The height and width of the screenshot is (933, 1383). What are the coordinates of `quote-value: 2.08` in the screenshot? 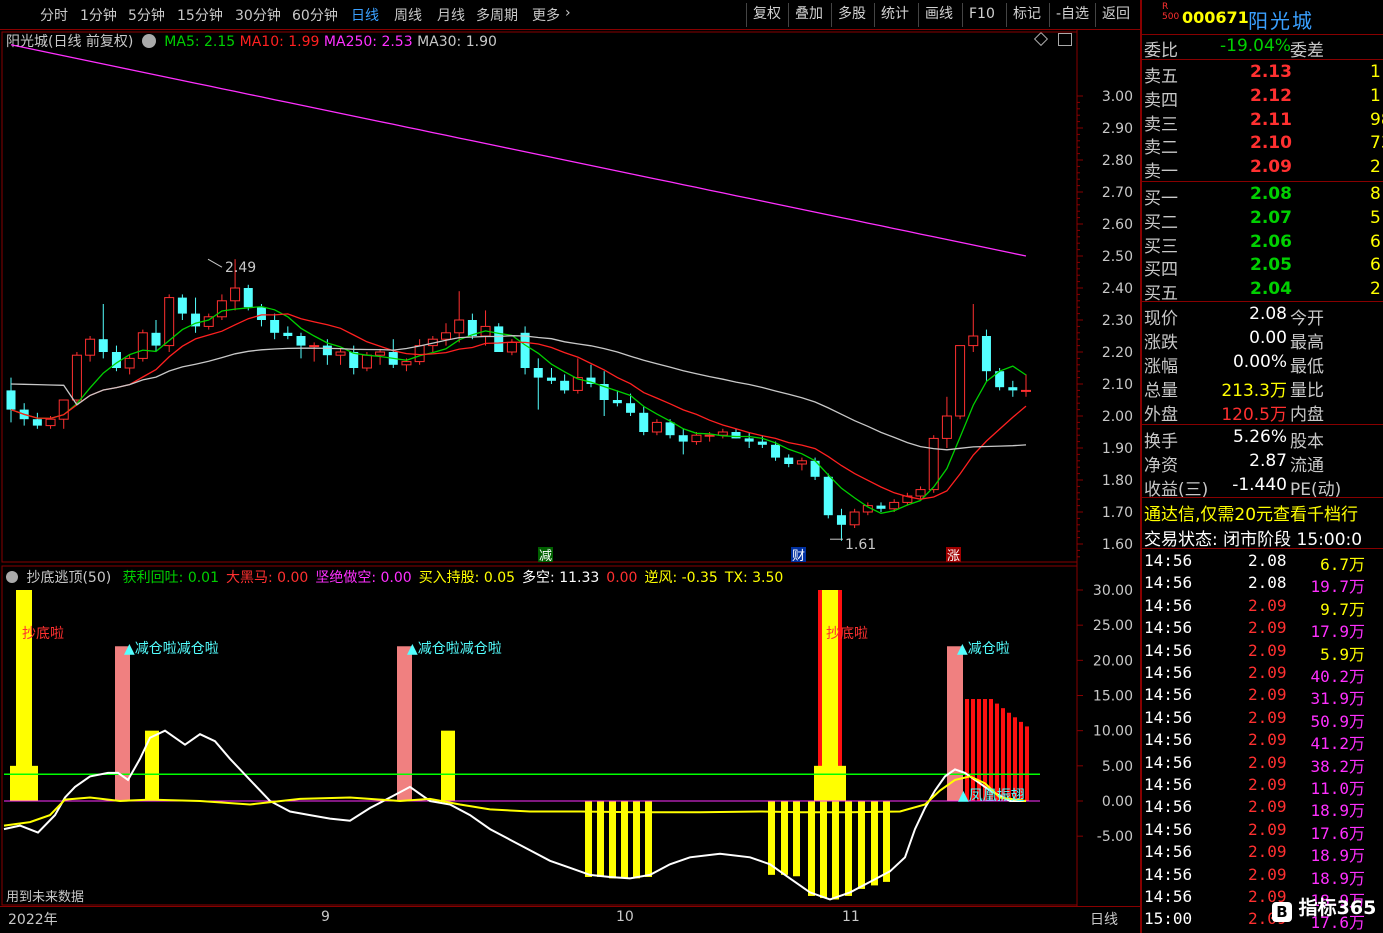 It's located at (1268, 314).